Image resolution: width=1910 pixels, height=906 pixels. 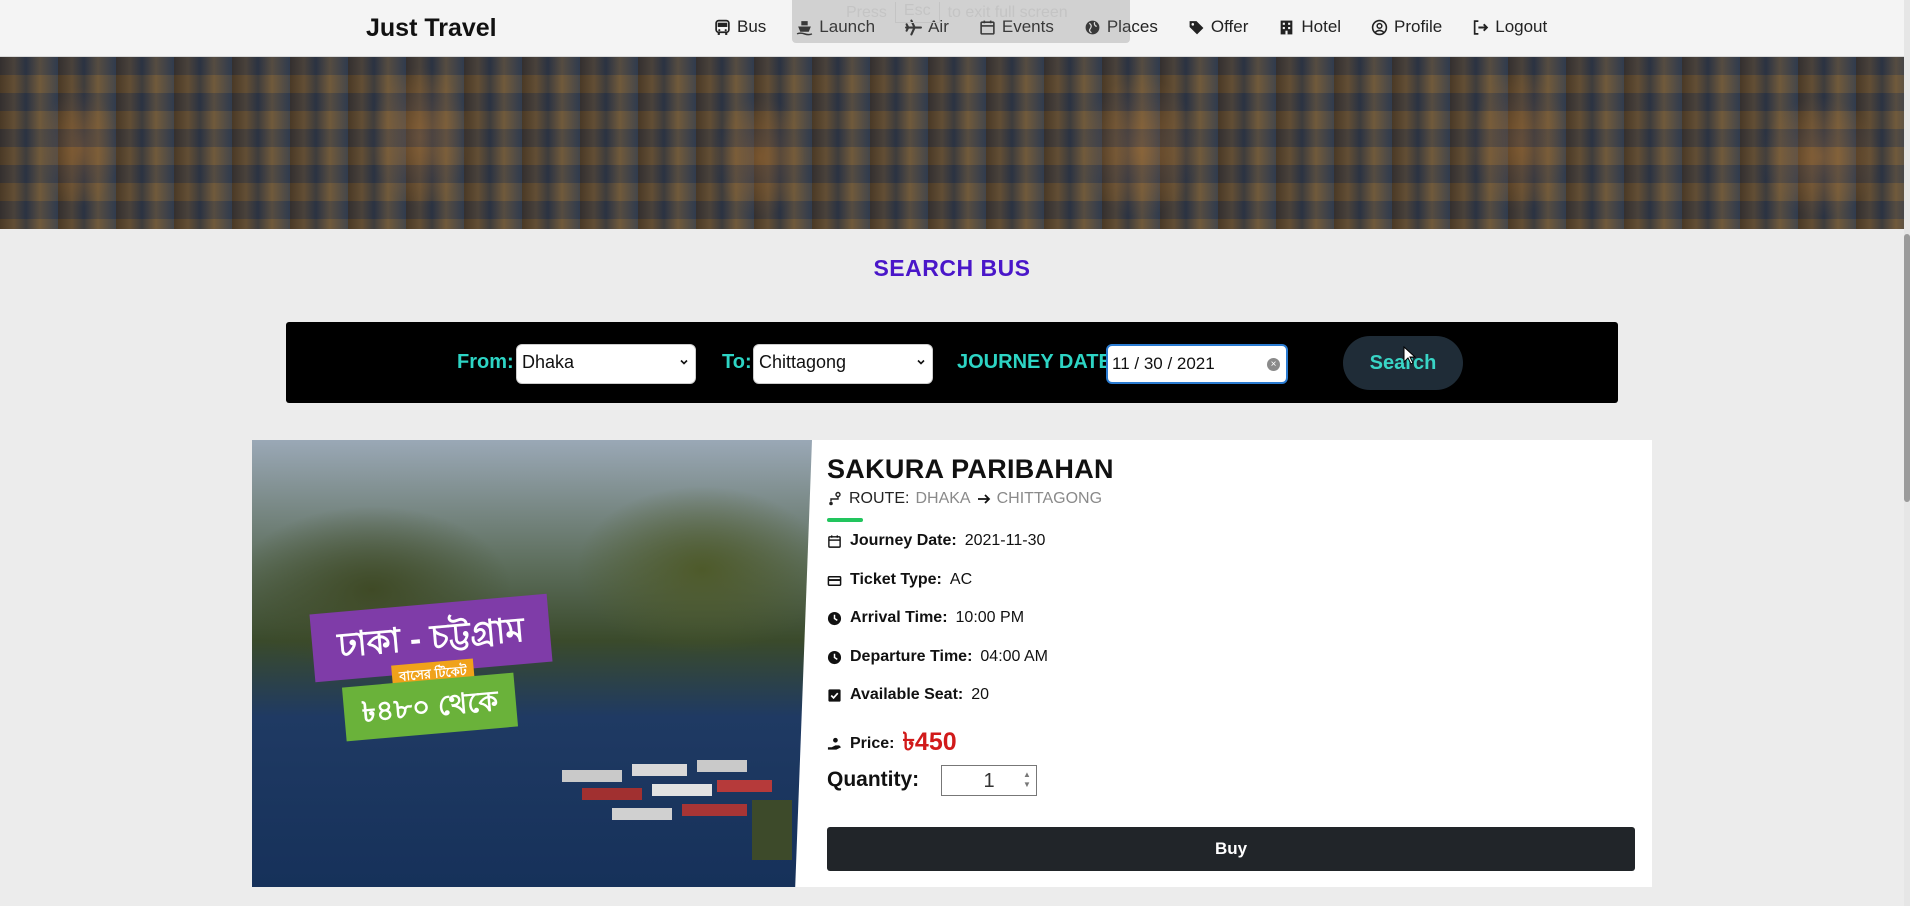 What do you see at coordinates (873, 779) in the screenshot?
I see `quantity-label: Quantity:` at bounding box center [873, 779].